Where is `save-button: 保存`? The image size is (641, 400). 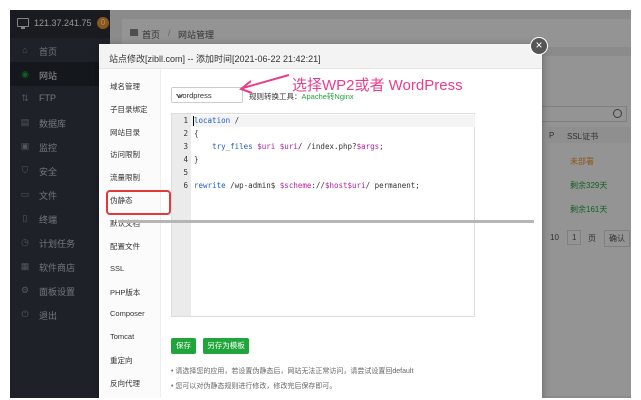 save-button: 保存 is located at coordinates (183, 346).